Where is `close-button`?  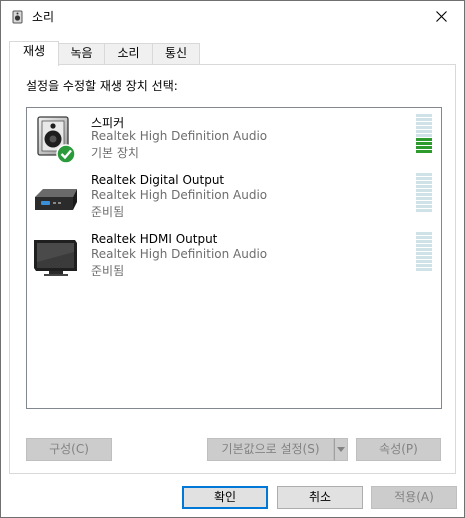
close-button is located at coordinates (441, 16).